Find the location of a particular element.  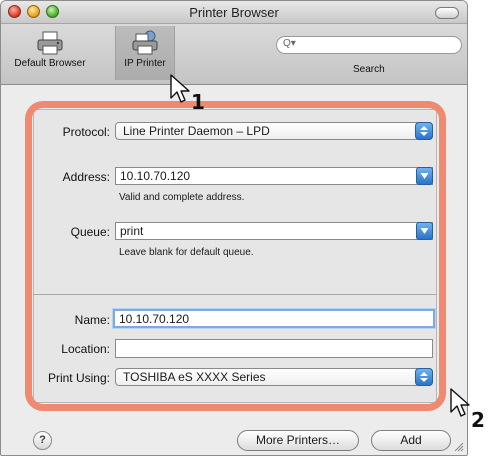

ip-printer-button: IP Printer is located at coordinates (145, 53).